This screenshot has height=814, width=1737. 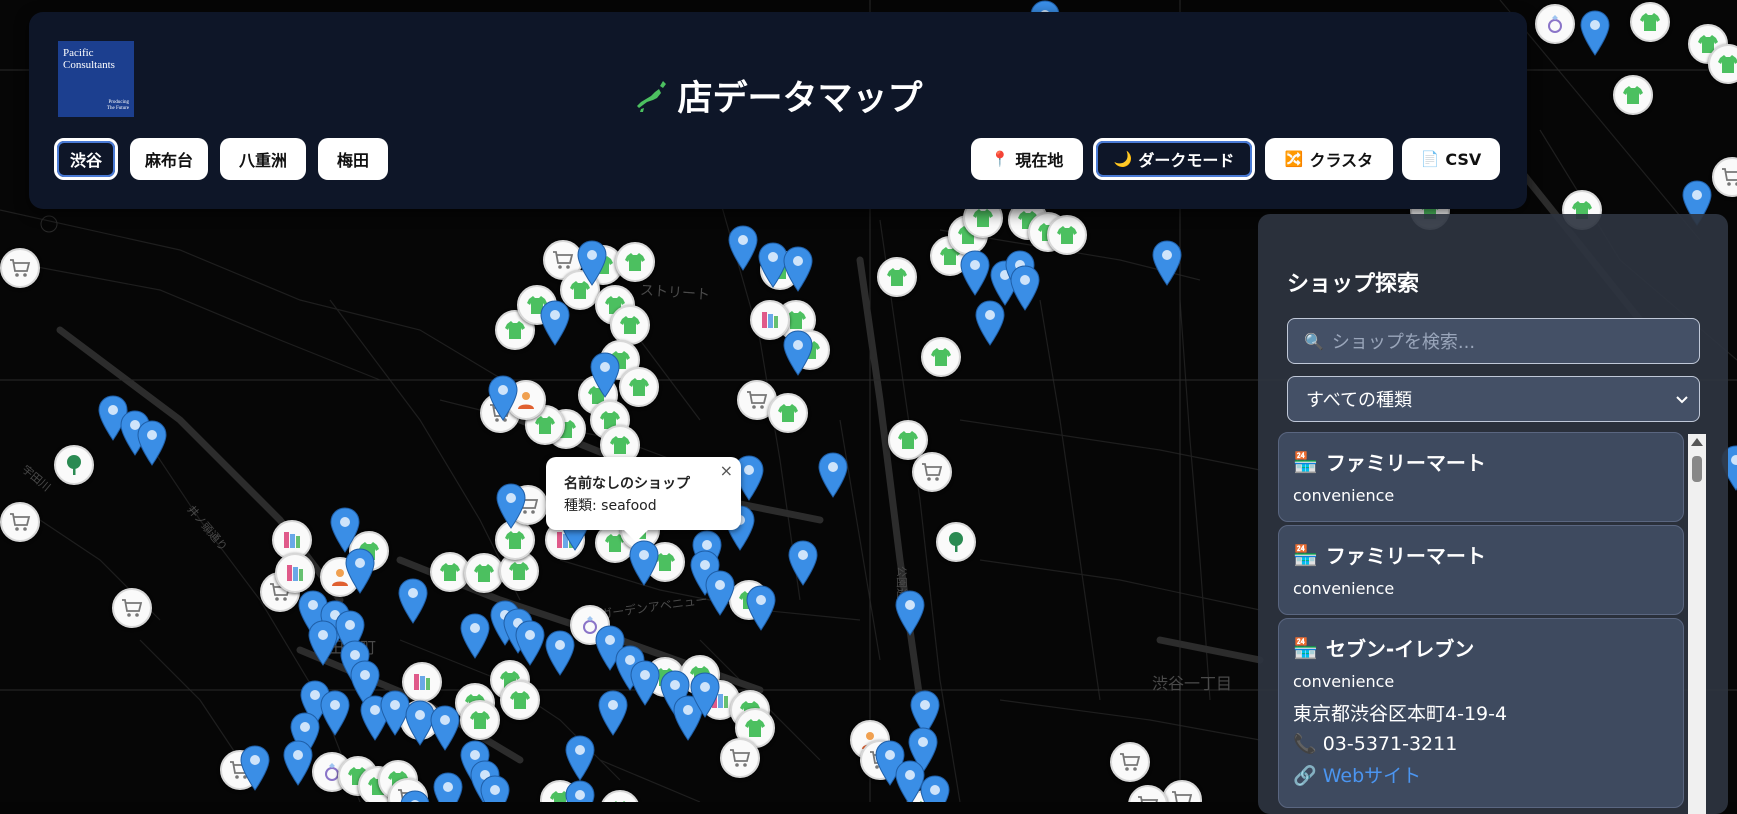 What do you see at coordinates (1697, 469) in the screenshot?
I see `scroll-thumb` at bounding box center [1697, 469].